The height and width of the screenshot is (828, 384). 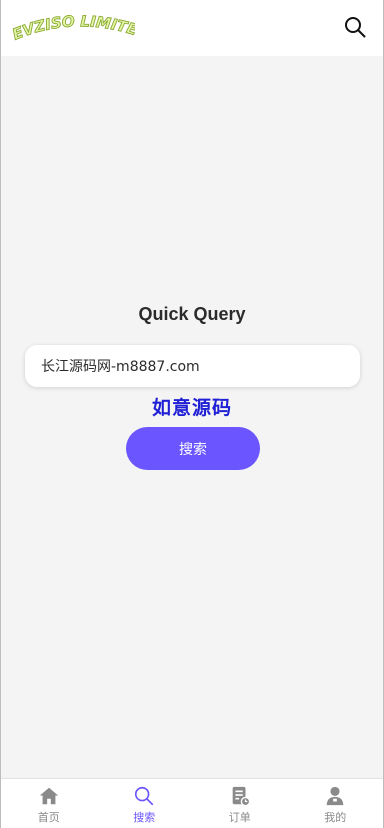 I want to click on bottom-tab-bar: 首页 搜索 订单 我的, so click(x=192, y=803).